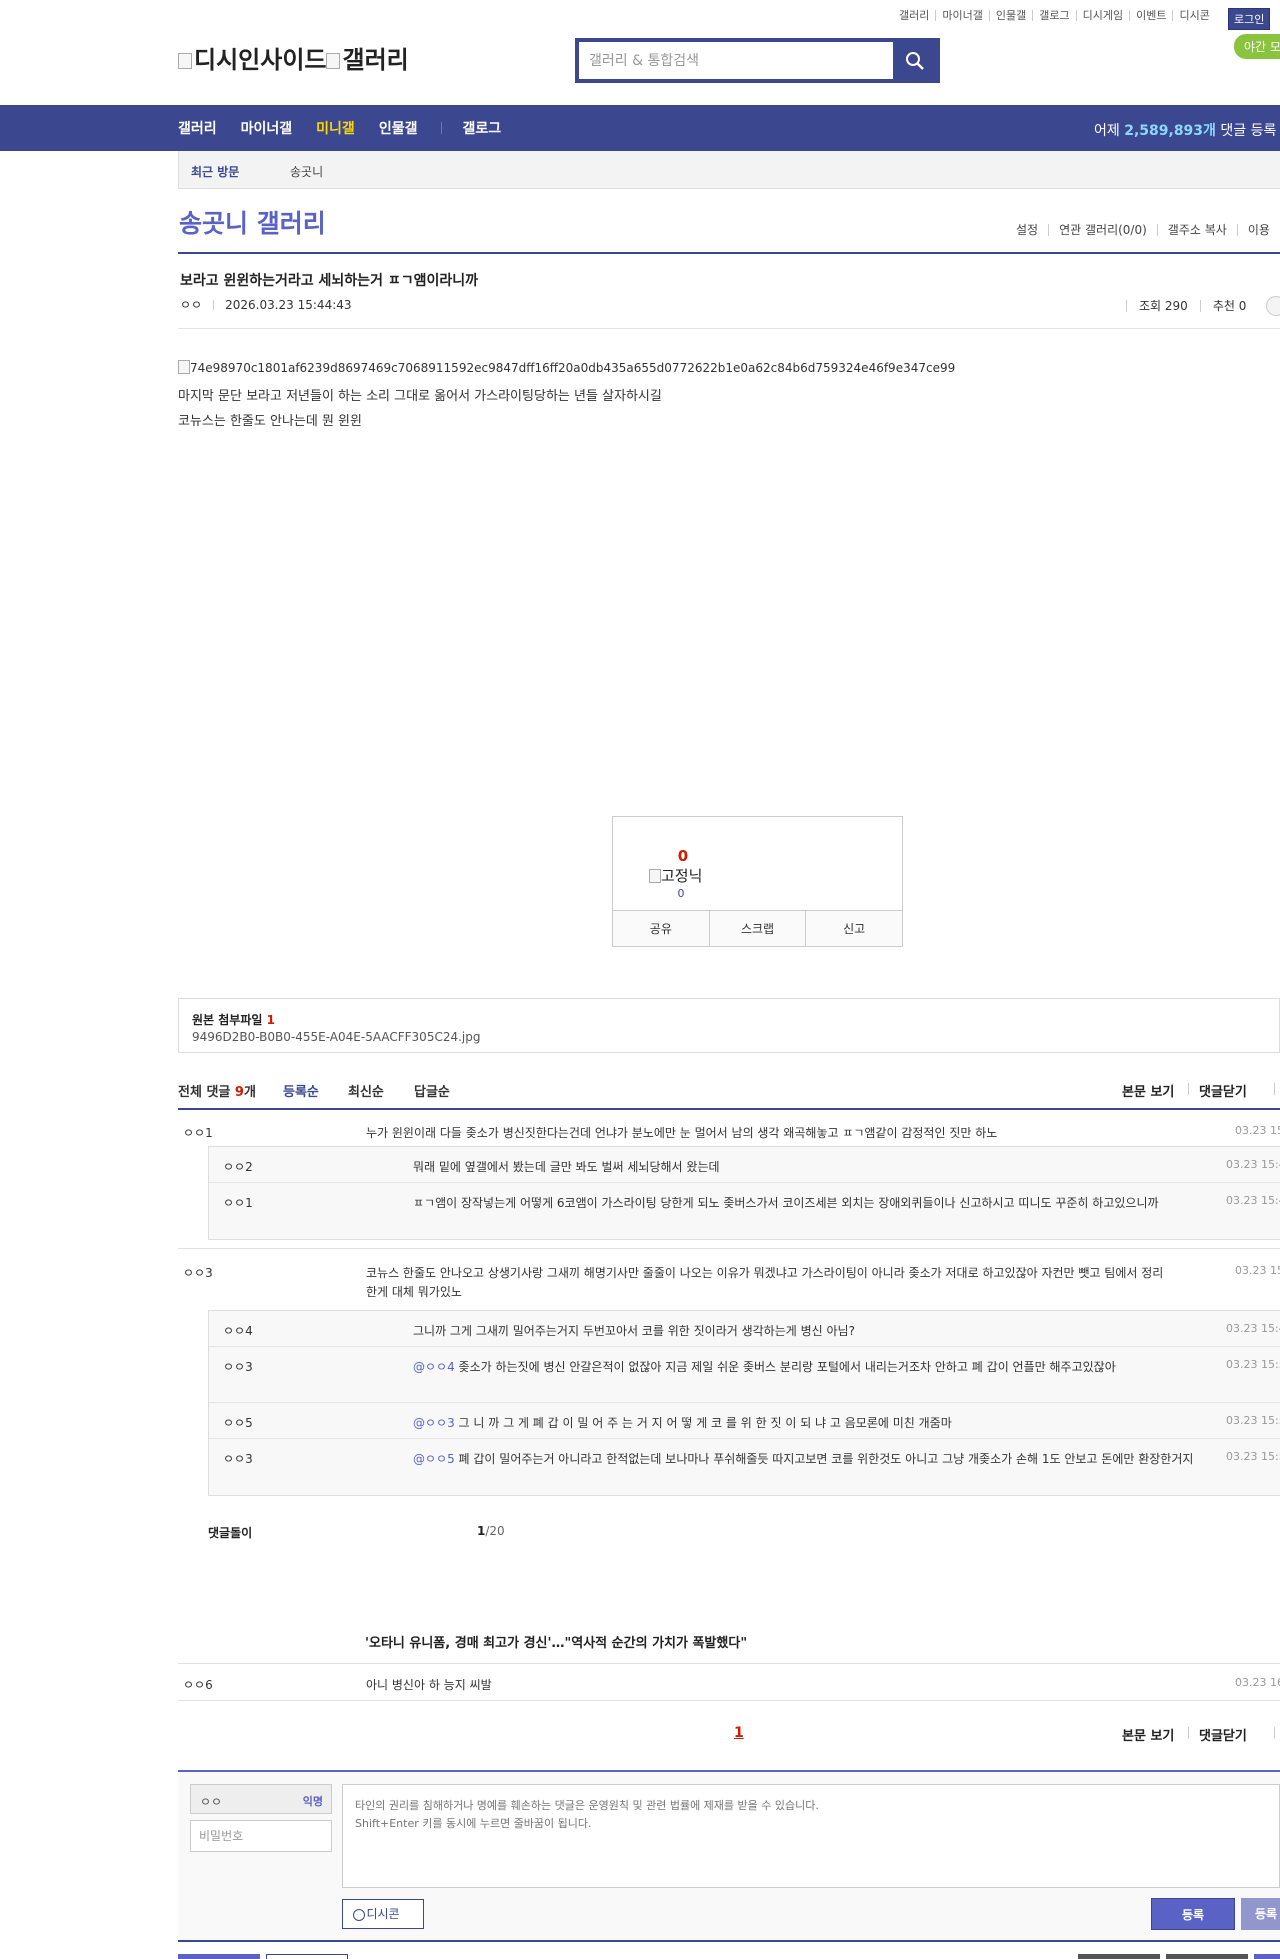 The width and height of the screenshot is (1280, 1959). Describe the element at coordinates (249, 1092) in the screenshot. I see `comment-total-unit: 개` at that location.